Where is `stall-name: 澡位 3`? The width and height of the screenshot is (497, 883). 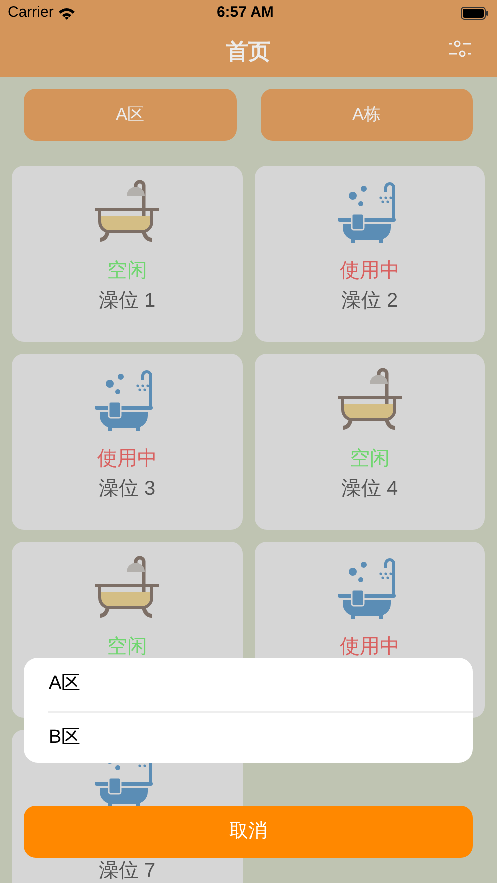 stall-name: 澡位 3 is located at coordinates (127, 489).